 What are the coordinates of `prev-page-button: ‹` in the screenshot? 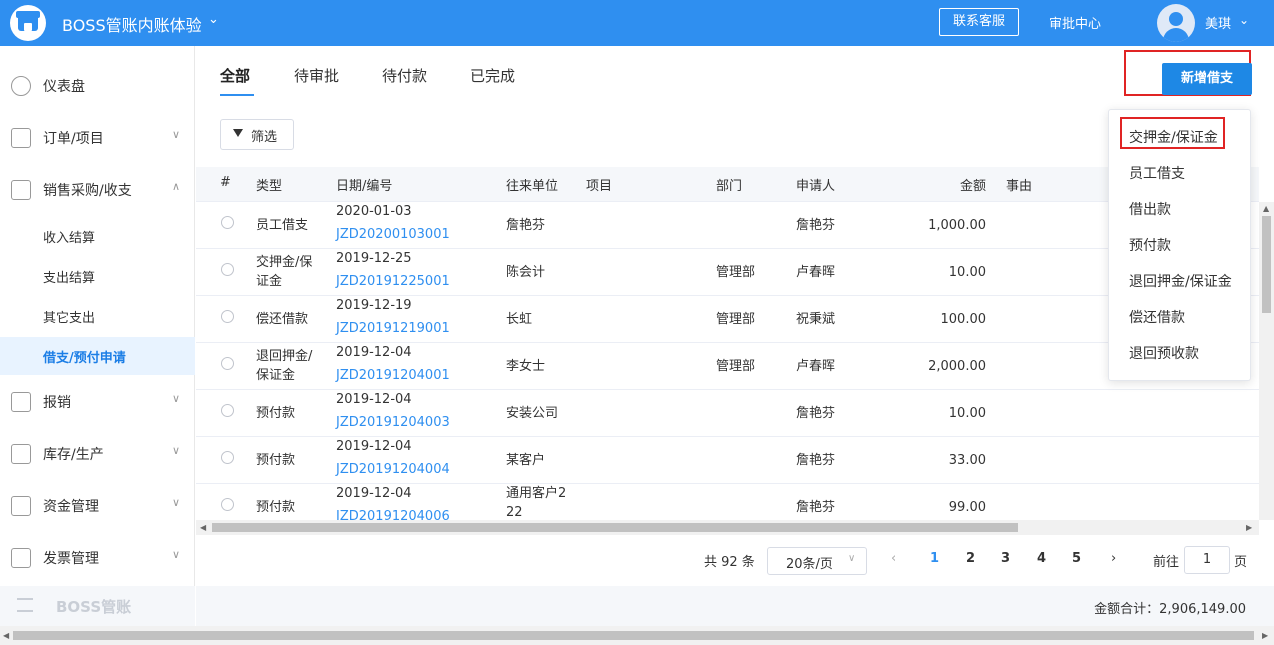 It's located at (893, 558).